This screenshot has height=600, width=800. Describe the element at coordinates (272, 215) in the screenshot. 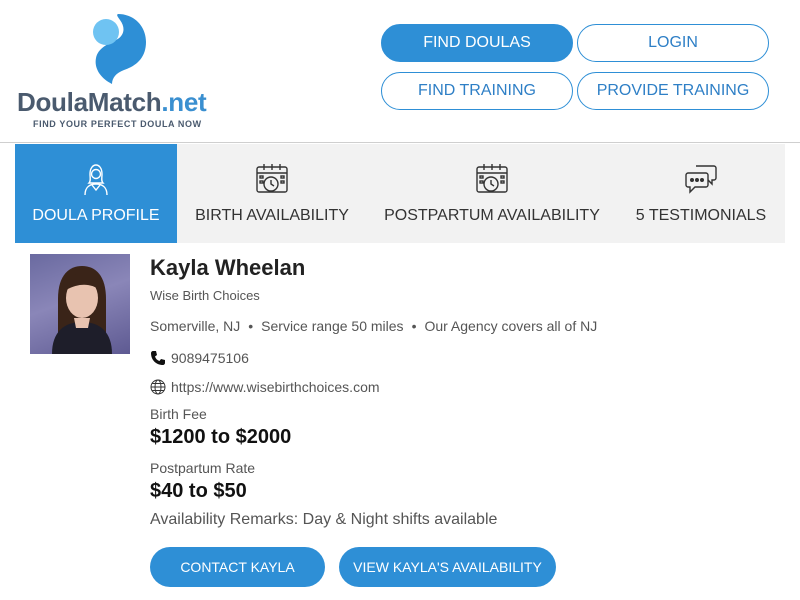

I see `tab-label: BIRTH AVAILABILITY` at that location.